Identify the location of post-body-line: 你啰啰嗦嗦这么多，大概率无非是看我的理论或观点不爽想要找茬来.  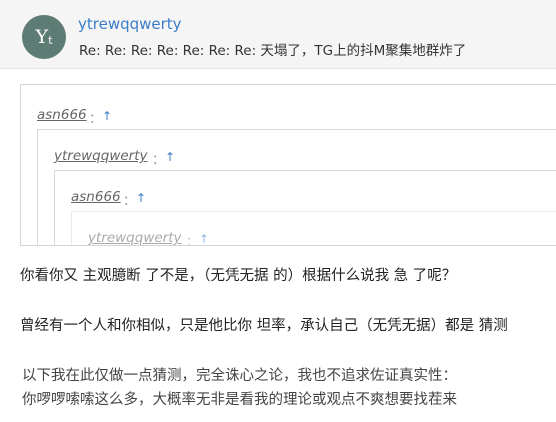
(239, 400).